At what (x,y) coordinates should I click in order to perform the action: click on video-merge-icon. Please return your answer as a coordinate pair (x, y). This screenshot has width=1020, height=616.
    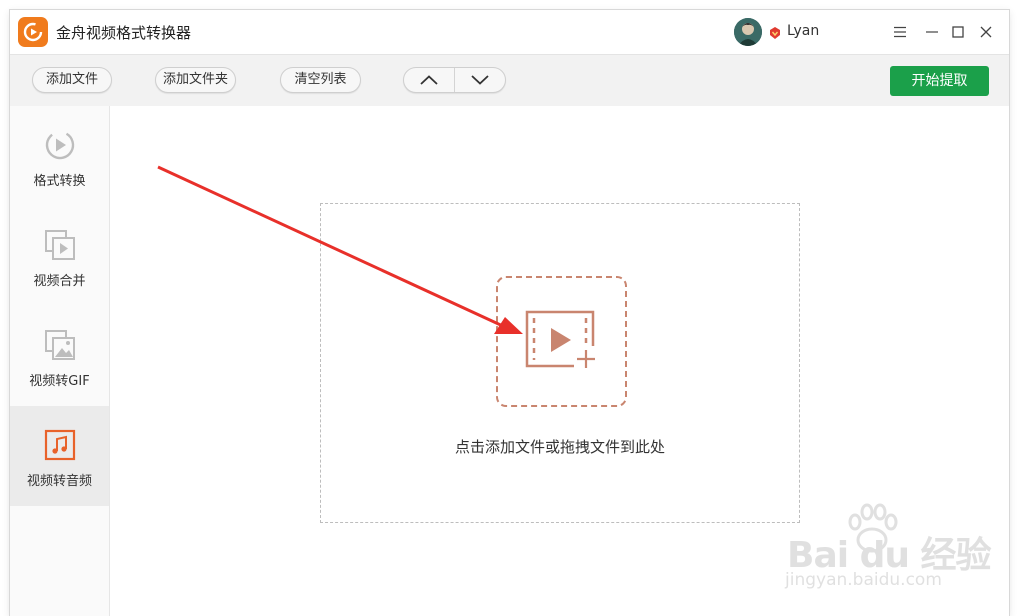
    Looking at the image, I should click on (60, 245).